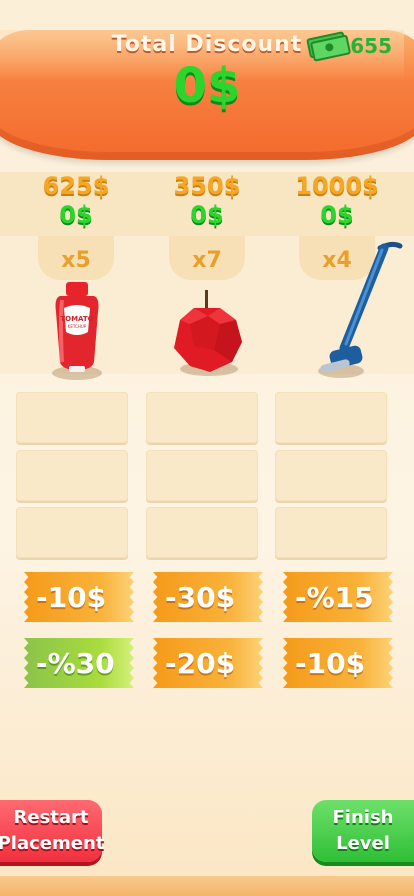 The width and height of the screenshot is (414, 896). What do you see at coordinates (363, 817) in the screenshot?
I see `finish-label-line1: Finish` at bounding box center [363, 817].